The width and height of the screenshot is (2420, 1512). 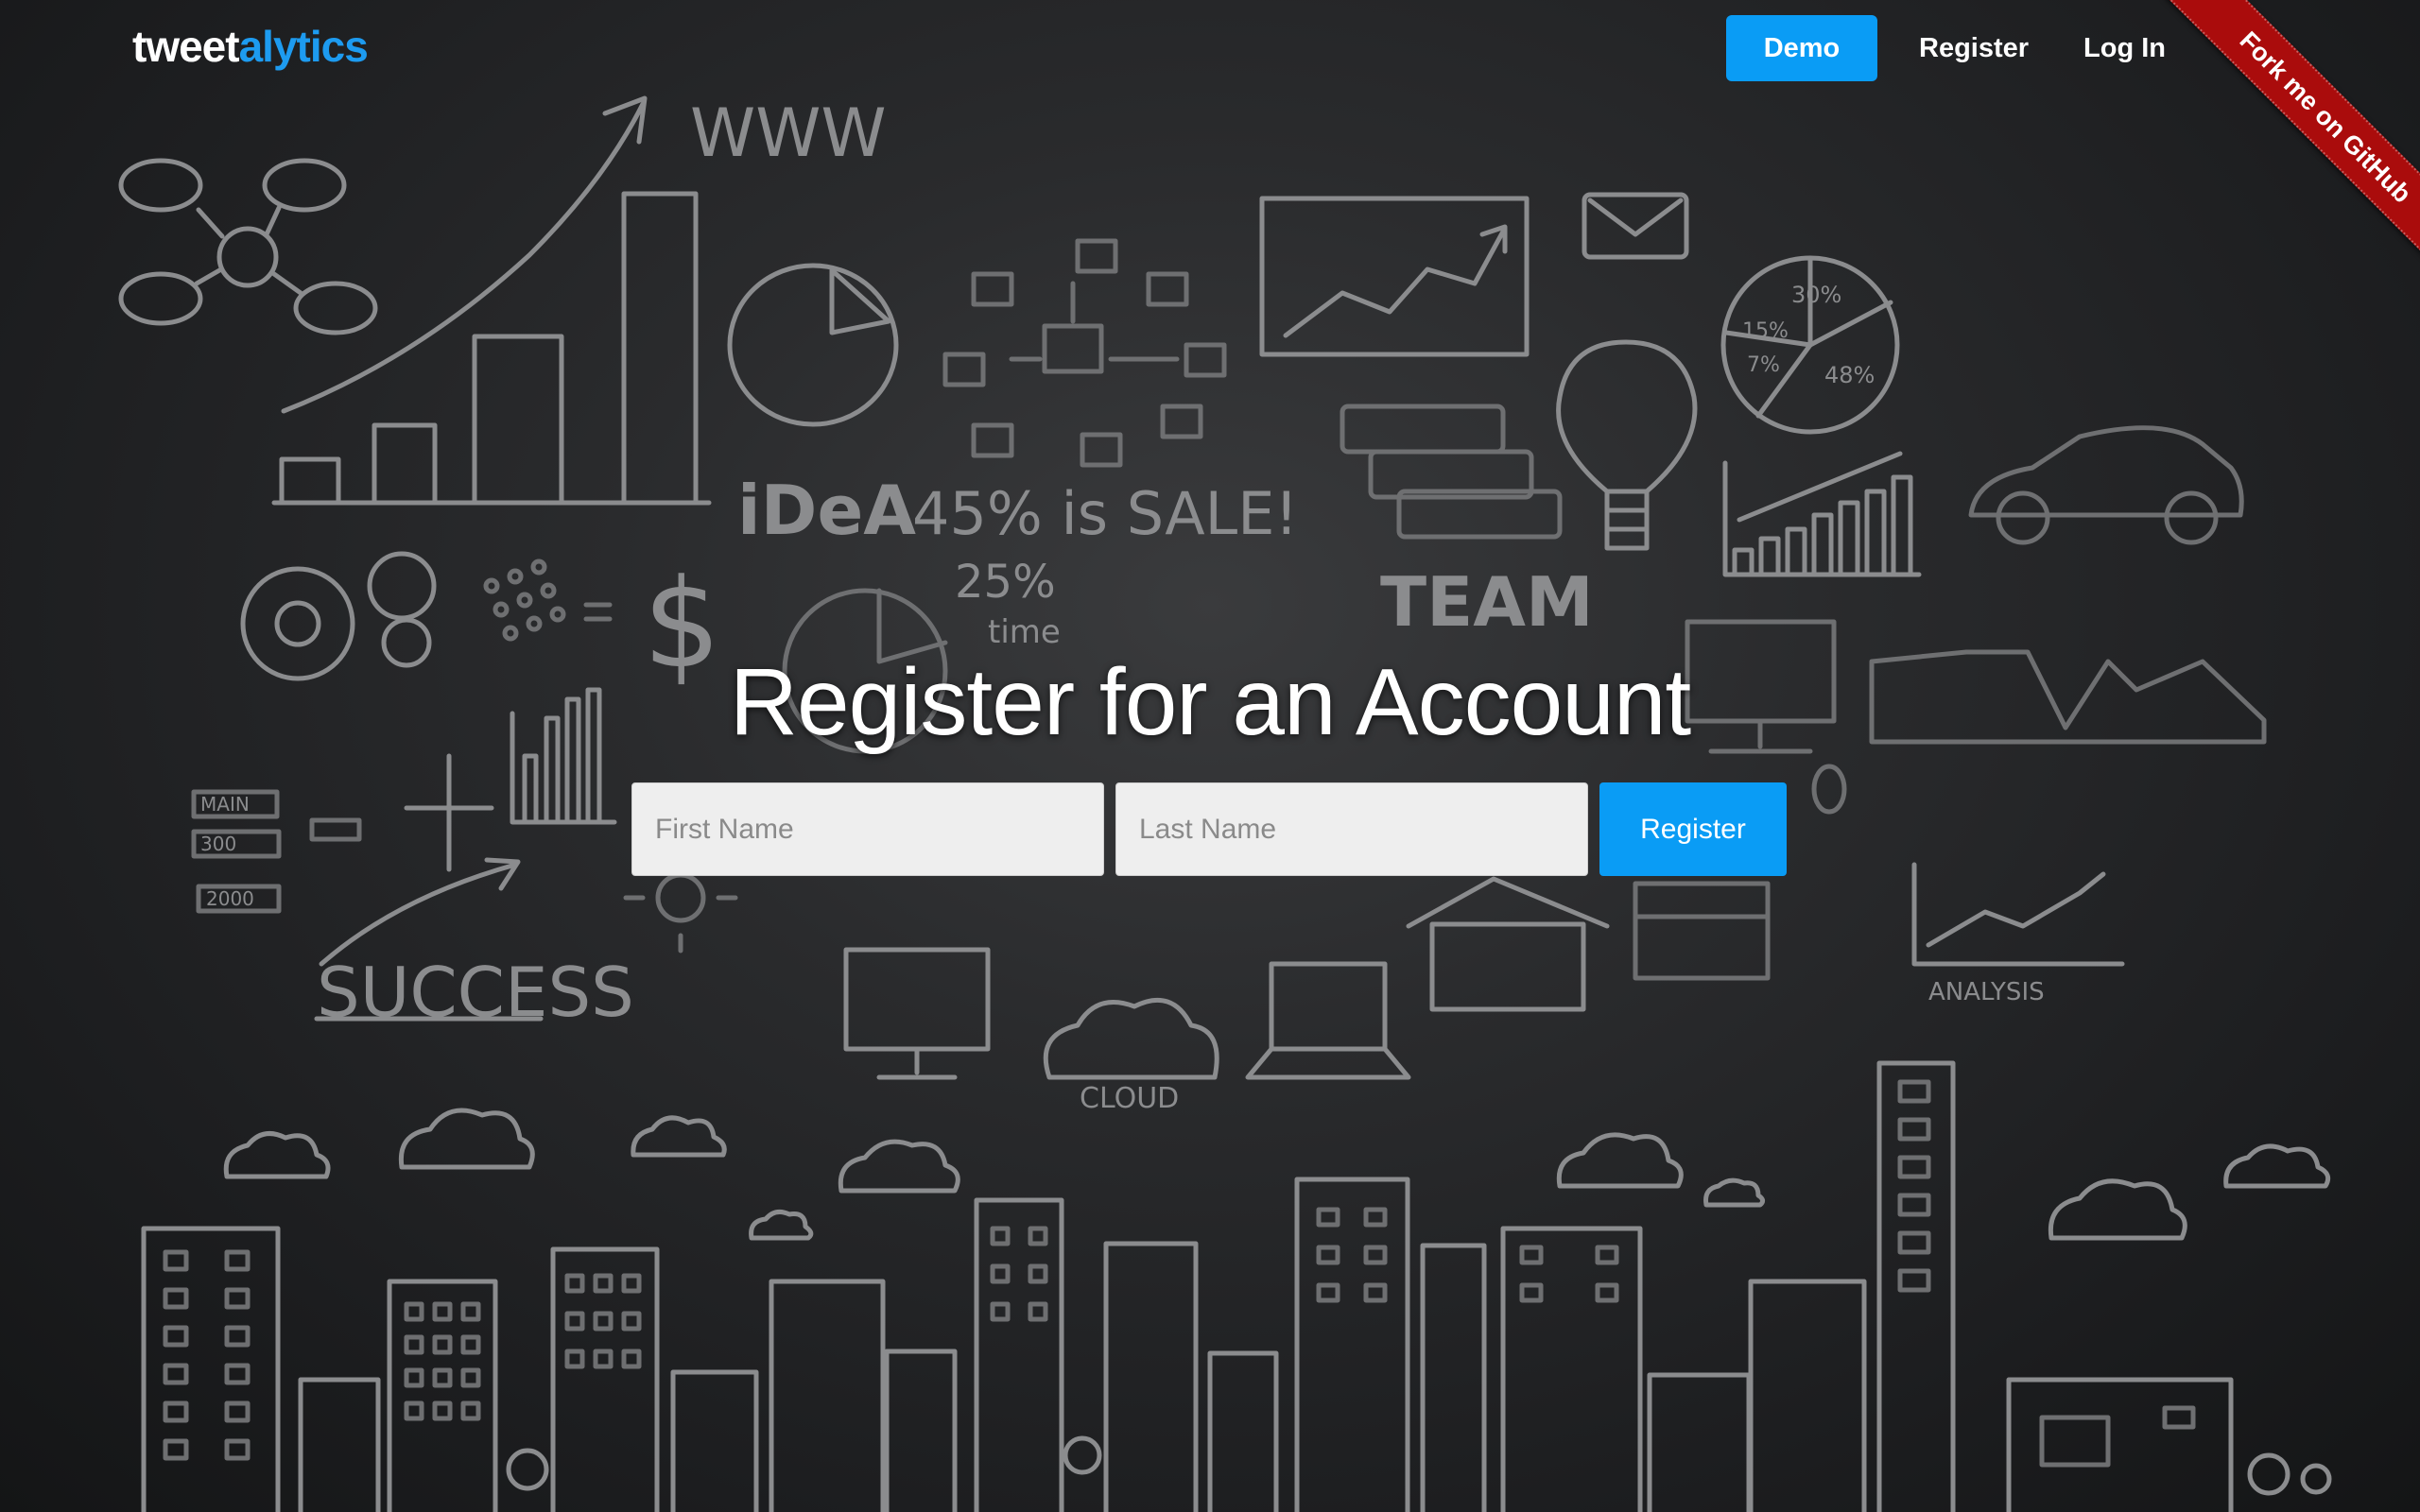 I want to click on sketch-text-48: 48%, so click(x=1850, y=375).